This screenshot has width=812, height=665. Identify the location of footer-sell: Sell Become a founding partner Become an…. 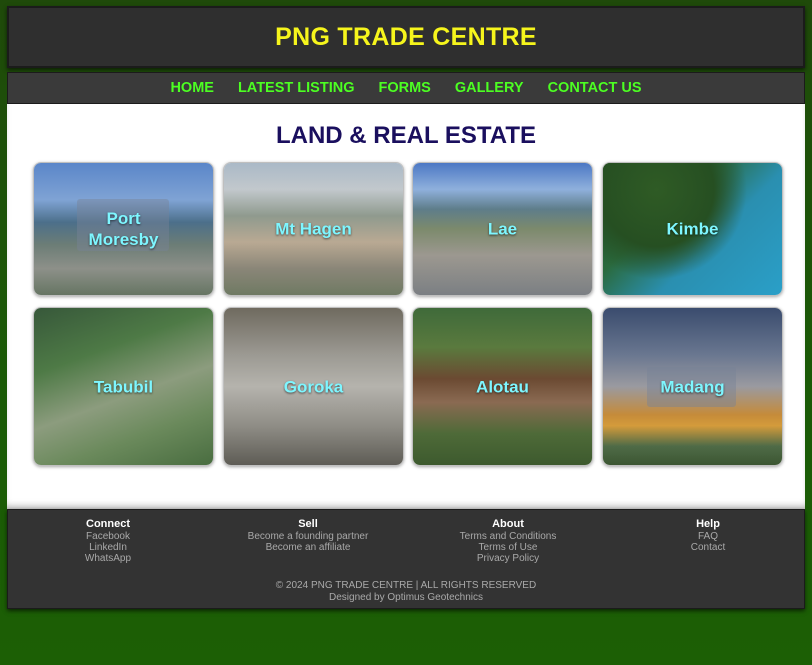
(308, 535).